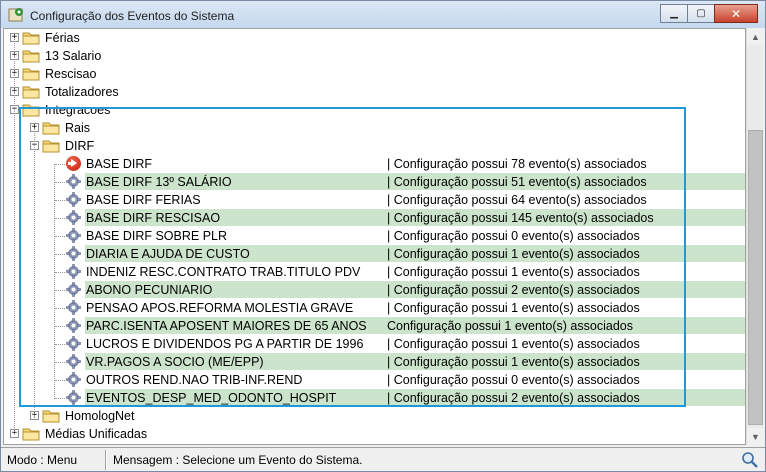 This screenshot has width=766, height=472. Describe the element at coordinates (42, 460) in the screenshot. I see `status-mode: Modo : Menu` at that location.